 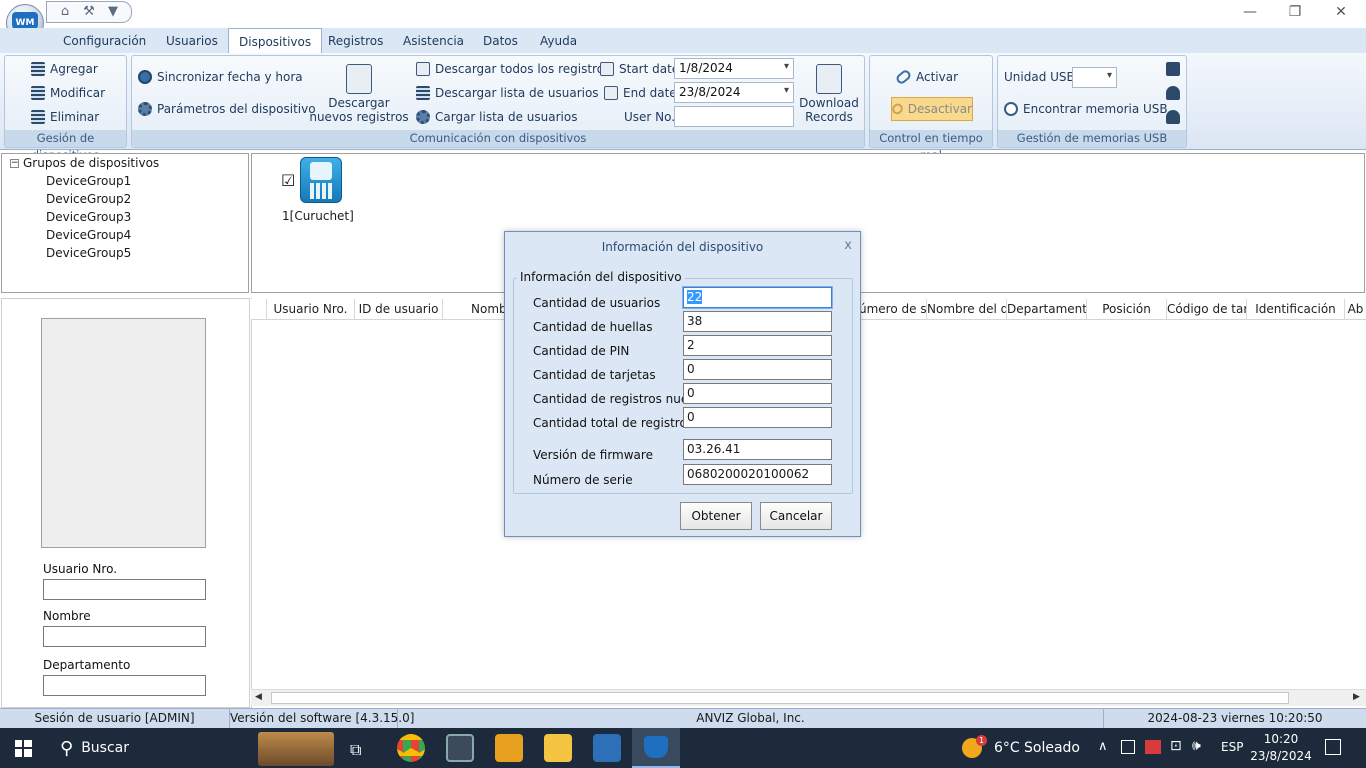 What do you see at coordinates (113, 12) in the screenshot?
I see `dropdown-arrow-icon: ▼` at bounding box center [113, 12].